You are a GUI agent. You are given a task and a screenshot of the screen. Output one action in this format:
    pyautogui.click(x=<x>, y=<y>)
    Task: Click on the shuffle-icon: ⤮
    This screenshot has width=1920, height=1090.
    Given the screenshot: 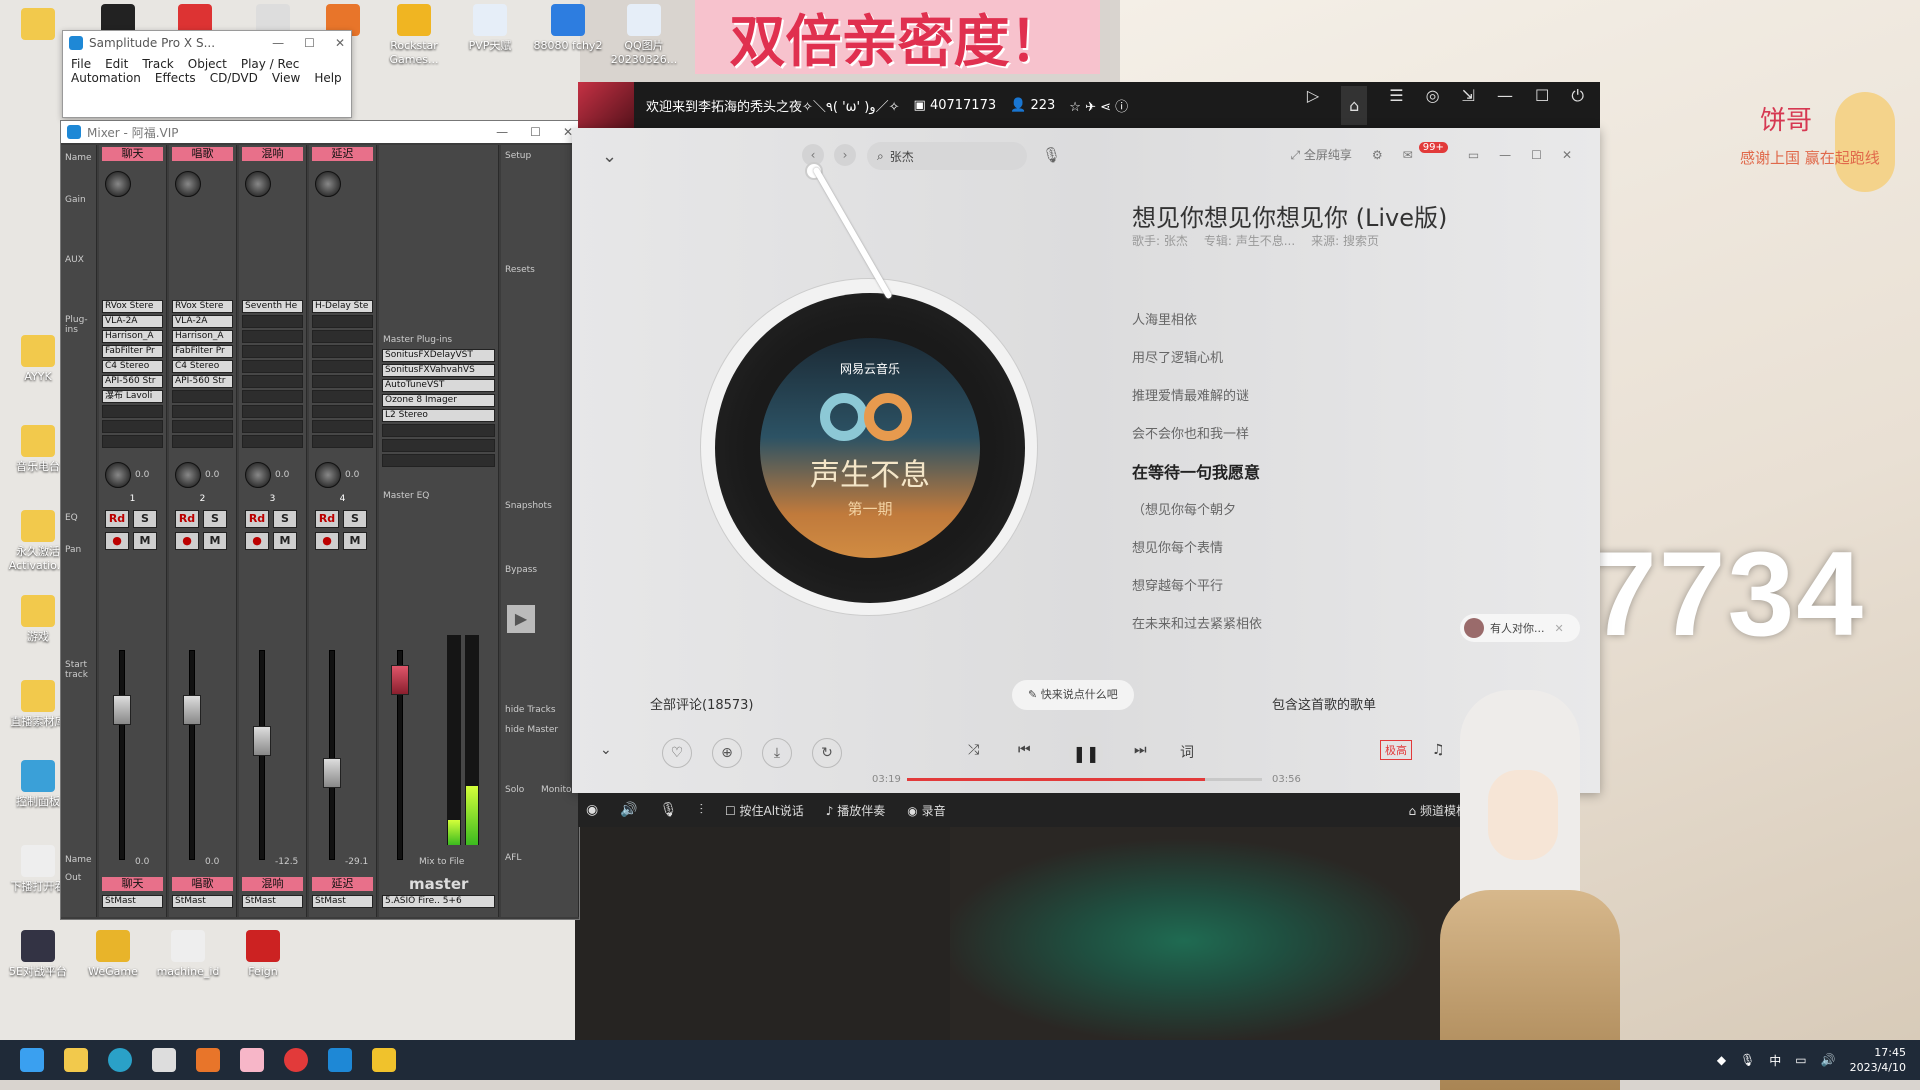 What is the action you would take?
    pyautogui.click(x=973, y=750)
    